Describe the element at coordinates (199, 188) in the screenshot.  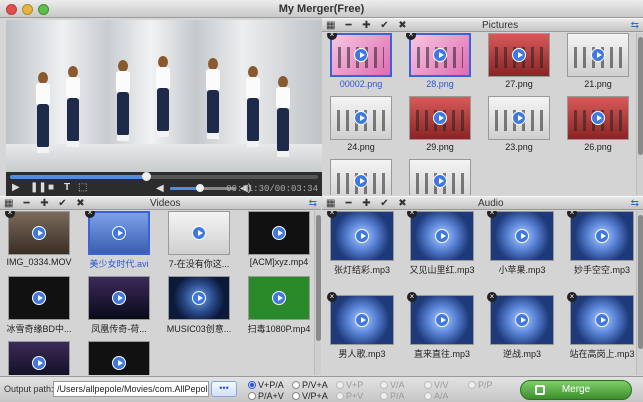
I see `volume-knob` at that location.